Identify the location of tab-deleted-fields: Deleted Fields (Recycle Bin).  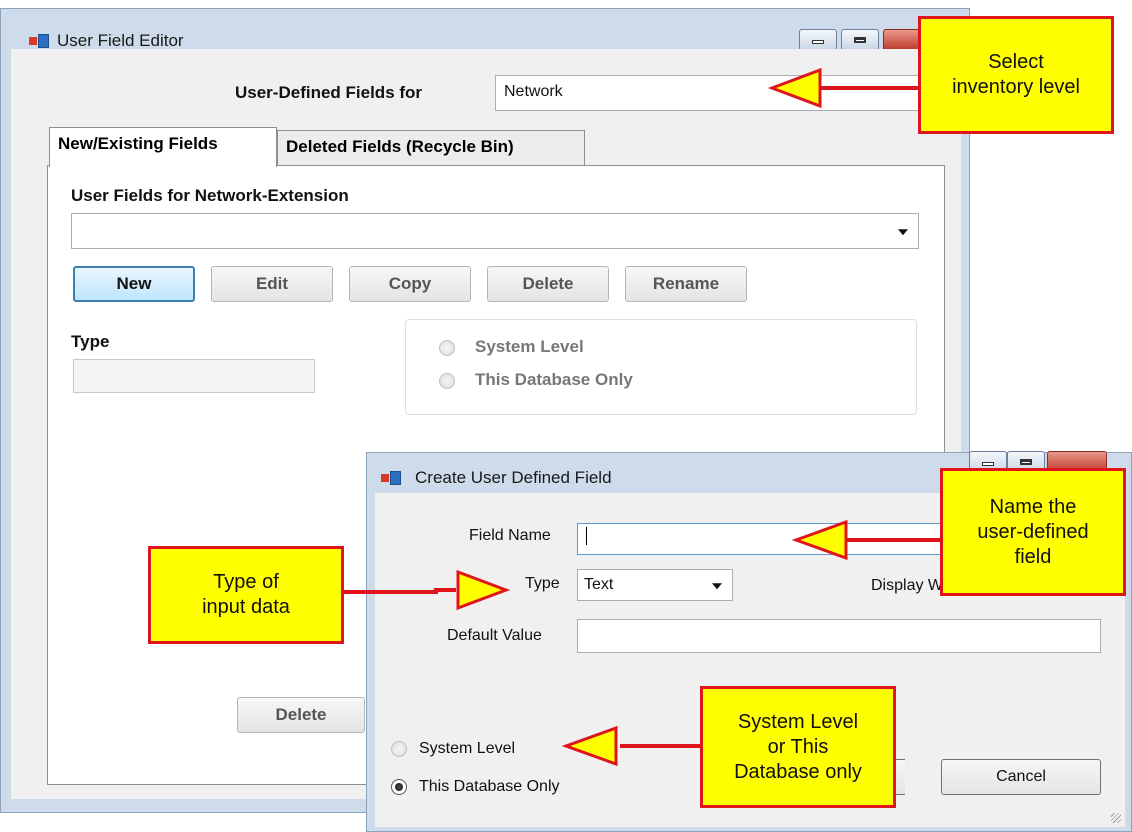
(431, 148).